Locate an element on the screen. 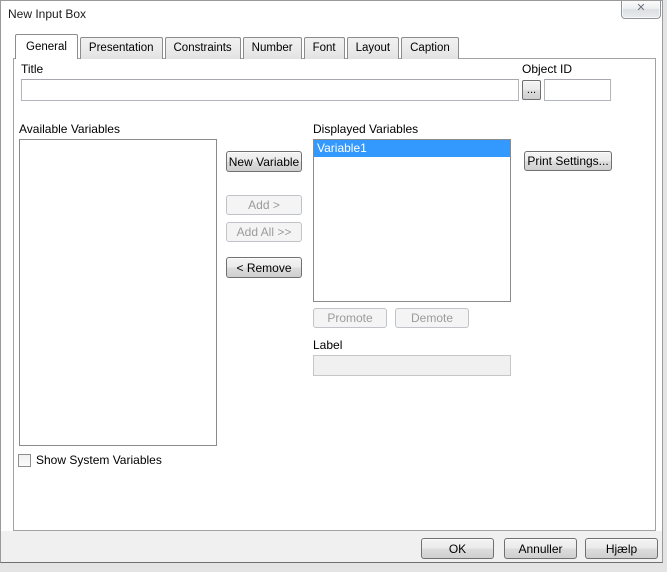  close-button: ✕ is located at coordinates (641, 10).